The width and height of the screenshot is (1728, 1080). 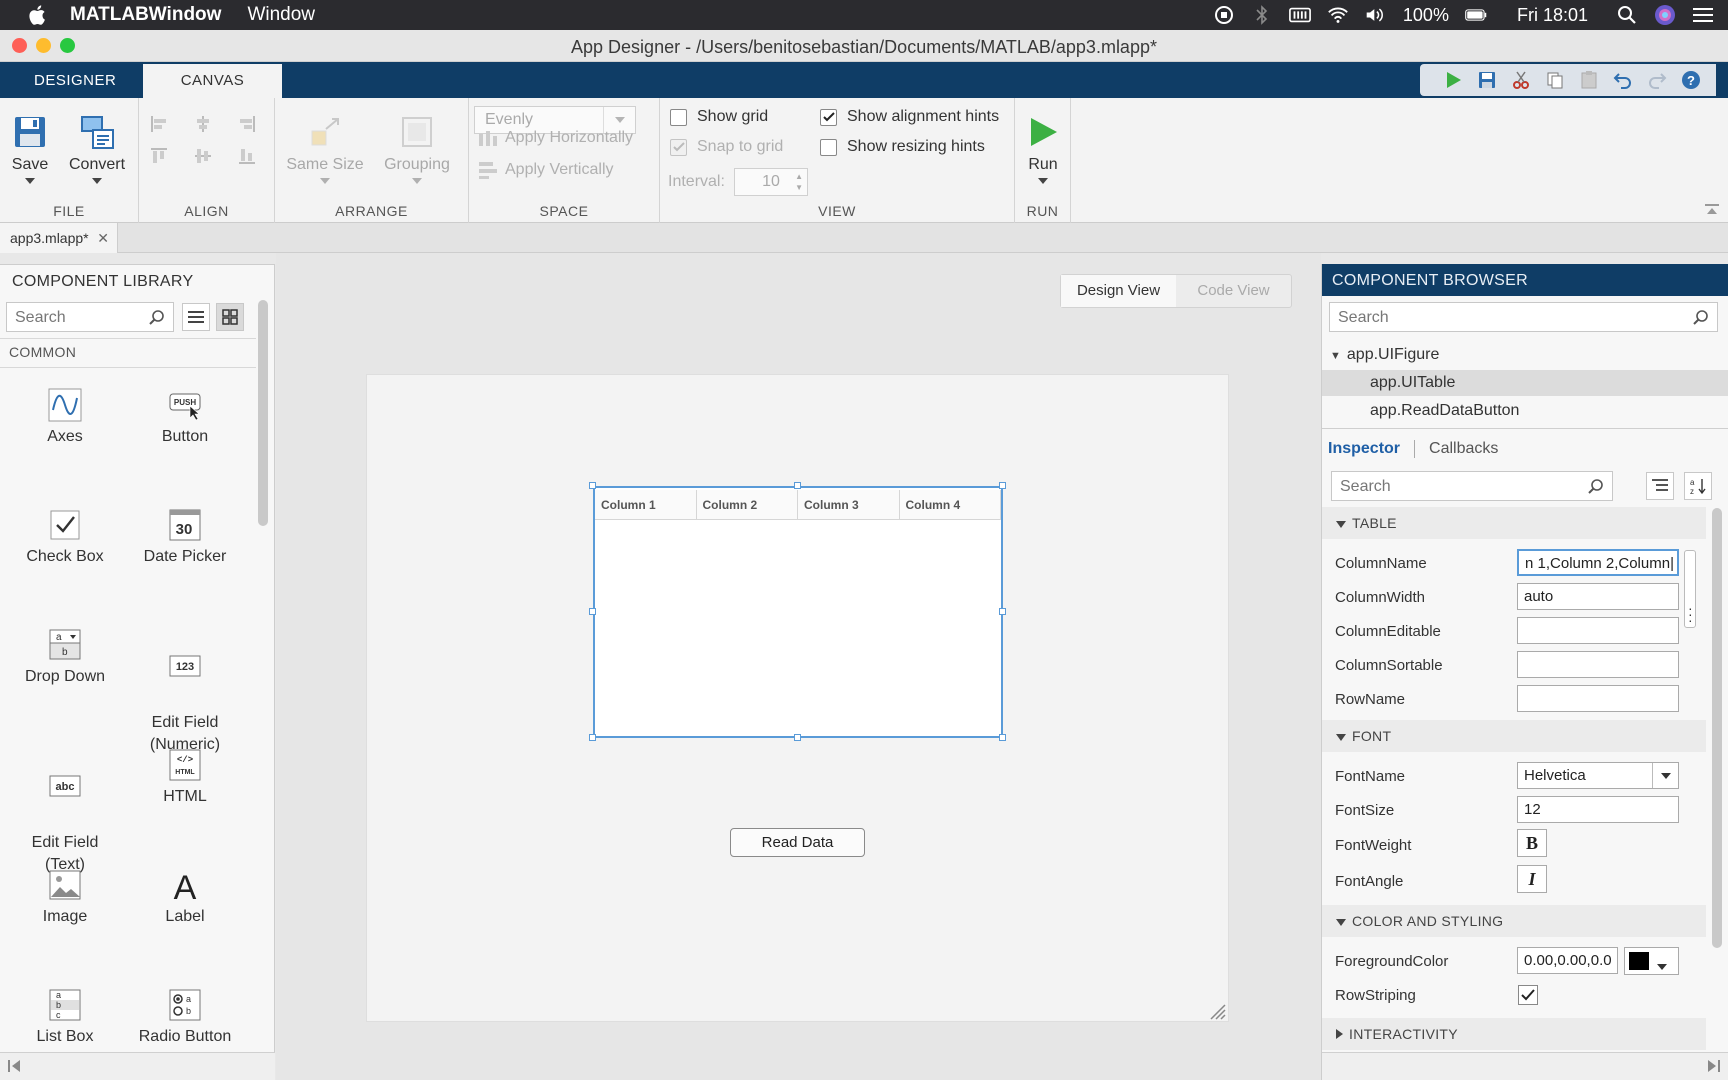 I want to click on quick-run-icon, so click(x=1453, y=80).